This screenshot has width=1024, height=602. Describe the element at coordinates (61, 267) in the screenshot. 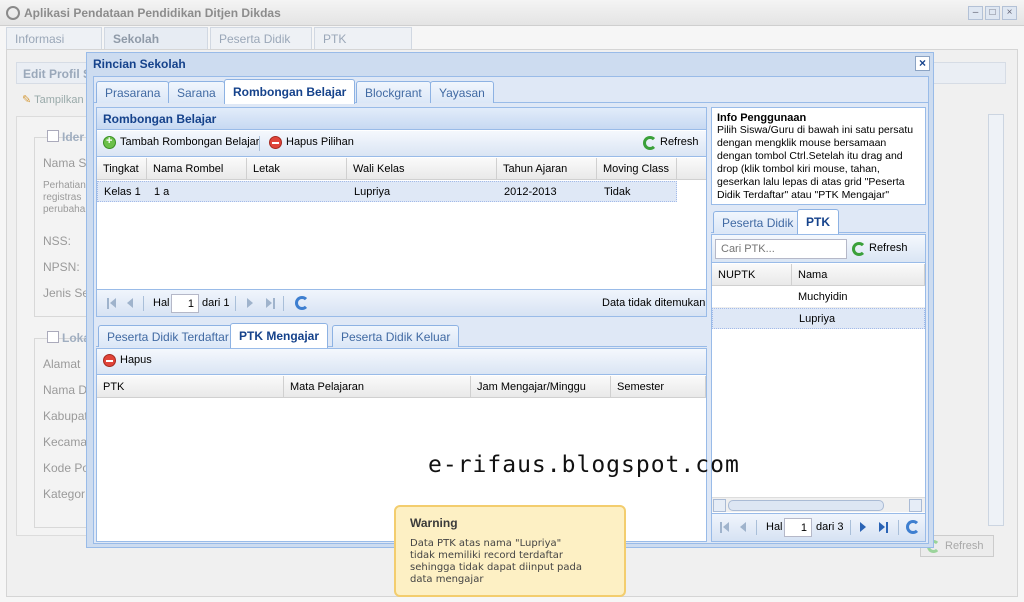

I see `field-npsn: NPSN:` at that location.